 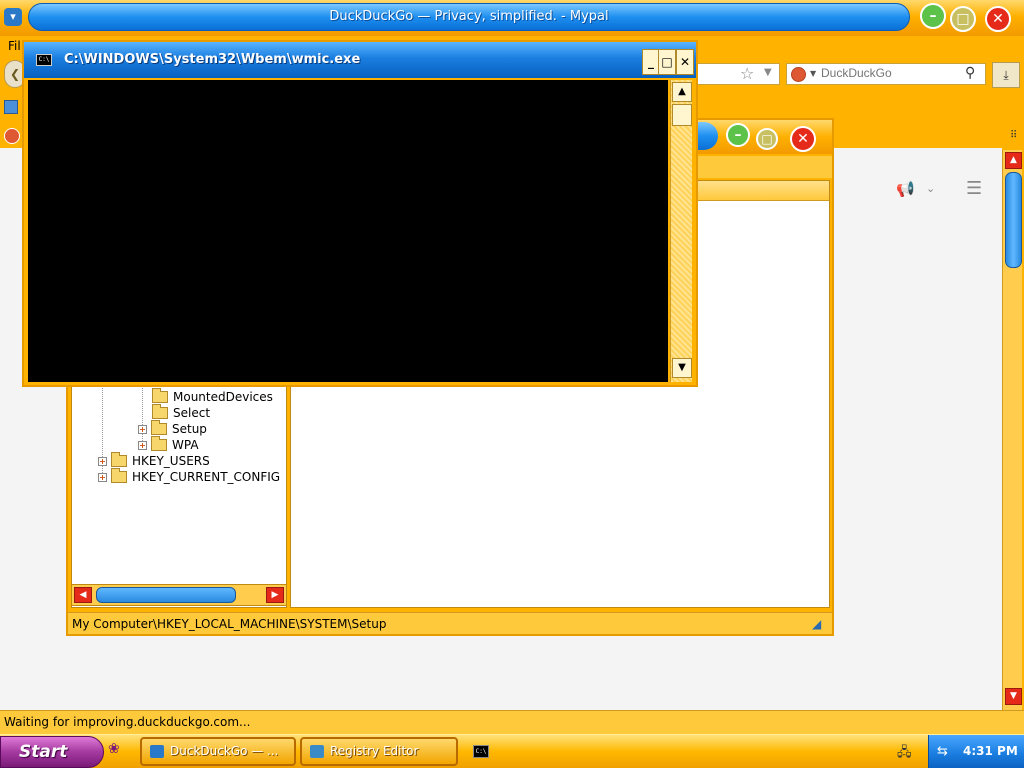 I want to click on system-tray: ⇆ 4:31 PM, so click(x=976, y=751).